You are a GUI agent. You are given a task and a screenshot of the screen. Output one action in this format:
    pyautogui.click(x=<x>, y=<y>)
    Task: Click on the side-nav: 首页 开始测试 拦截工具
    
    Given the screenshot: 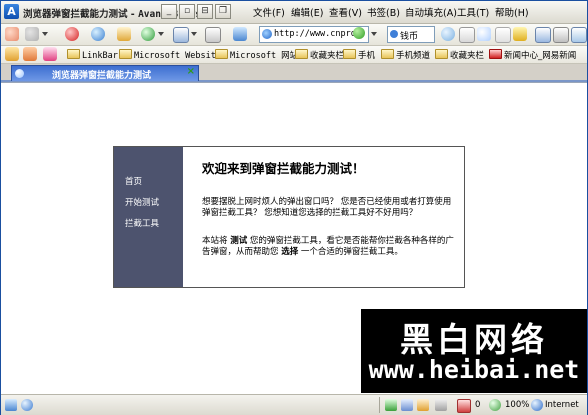 What is the action you would take?
    pyautogui.click(x=148, y=217)
    